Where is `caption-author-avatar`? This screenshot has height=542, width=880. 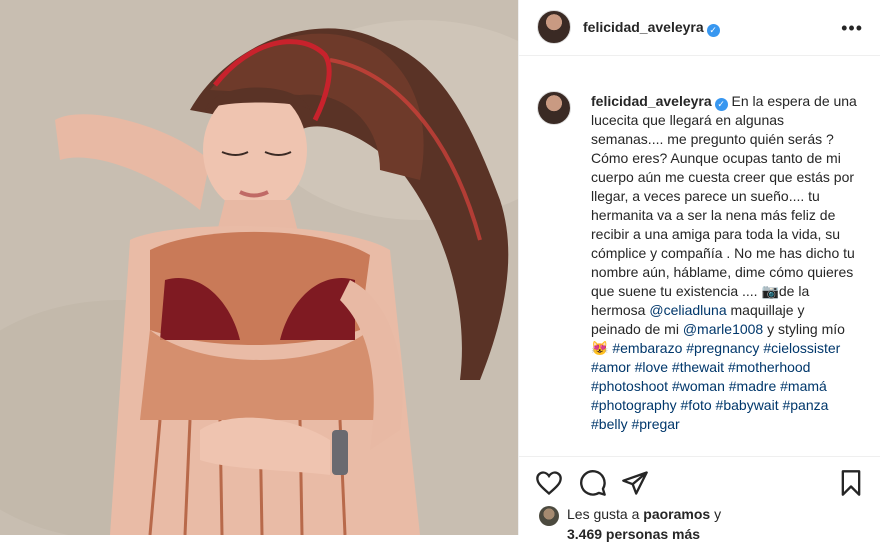 caption-author-avatar is located at coordinates (554, 108).